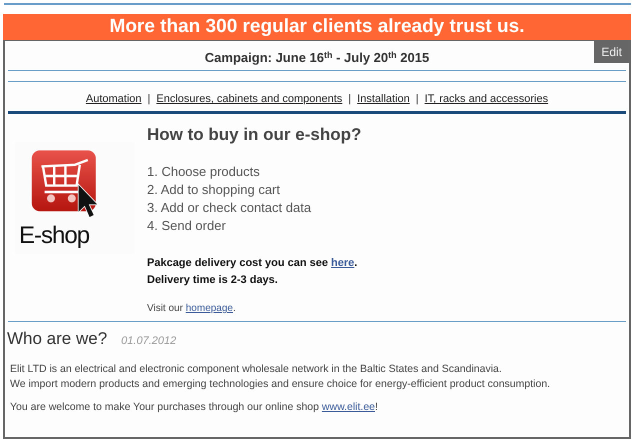 This screenshot has width=635, height=443. I want to click on welcome-text: You are welcome to make Your purchases through our online shop www.elit.ee!, so click(194, 407).